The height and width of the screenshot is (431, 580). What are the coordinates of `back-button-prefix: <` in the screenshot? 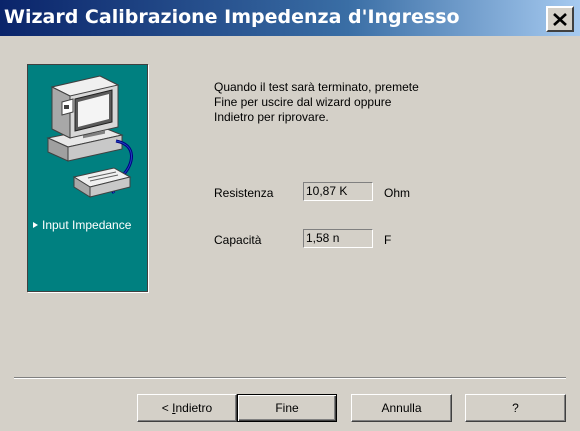 It's located at (167, 408).